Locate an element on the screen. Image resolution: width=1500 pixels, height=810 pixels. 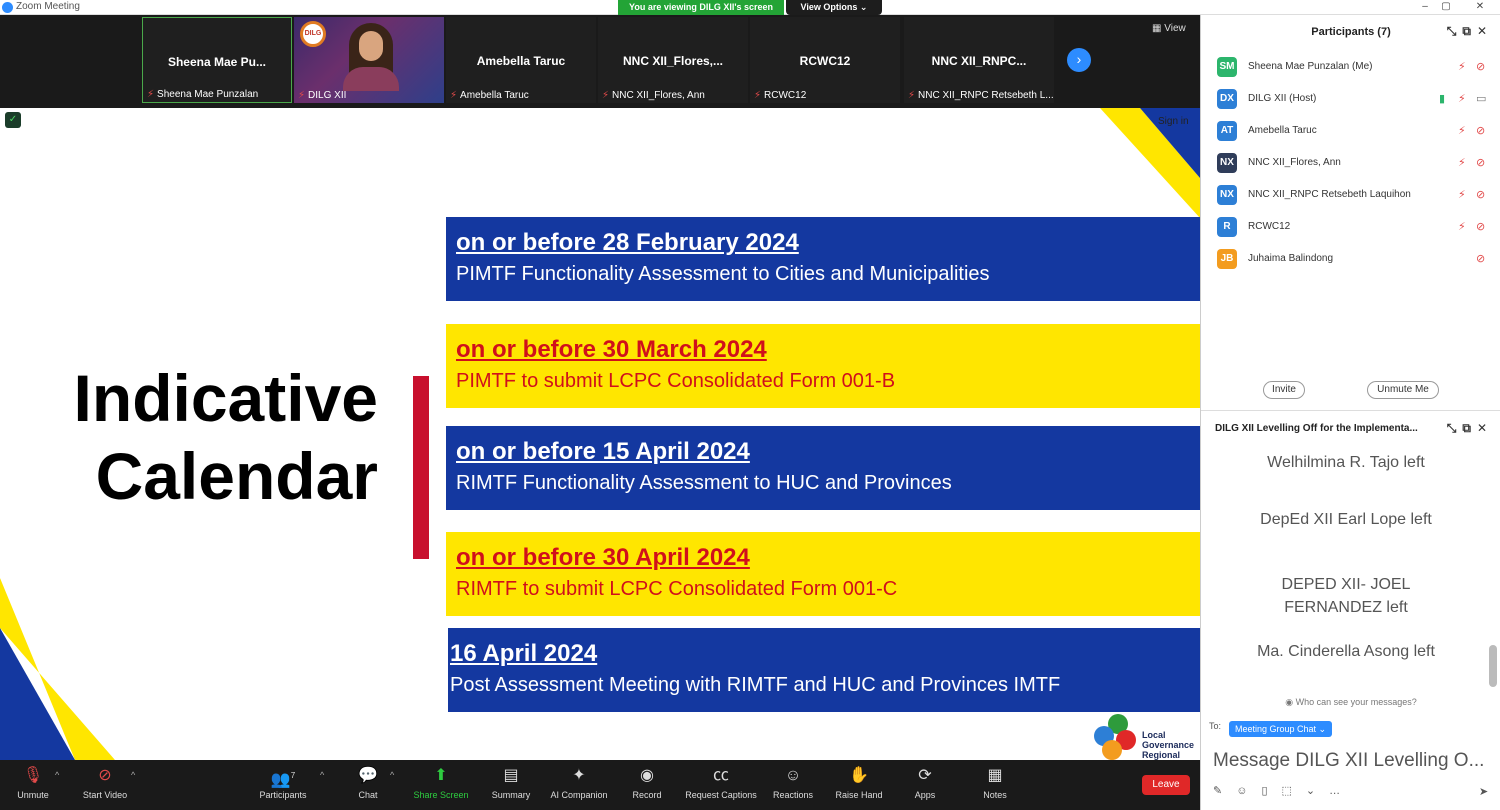
video-tile-rcwc12: RCWC12 ⚡ RCWC12 is located at coordinates (825, 60).